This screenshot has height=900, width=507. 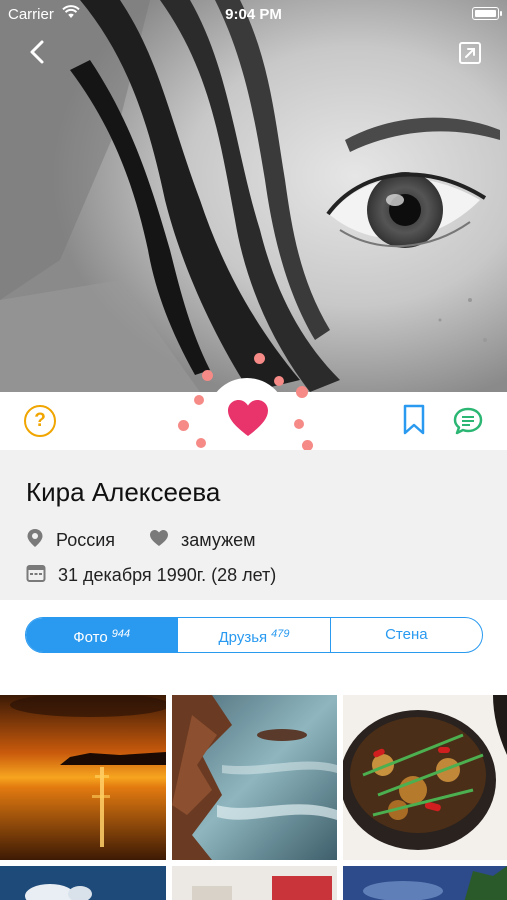 I want to click on bookmark-icon, so click(x=414, y=419).